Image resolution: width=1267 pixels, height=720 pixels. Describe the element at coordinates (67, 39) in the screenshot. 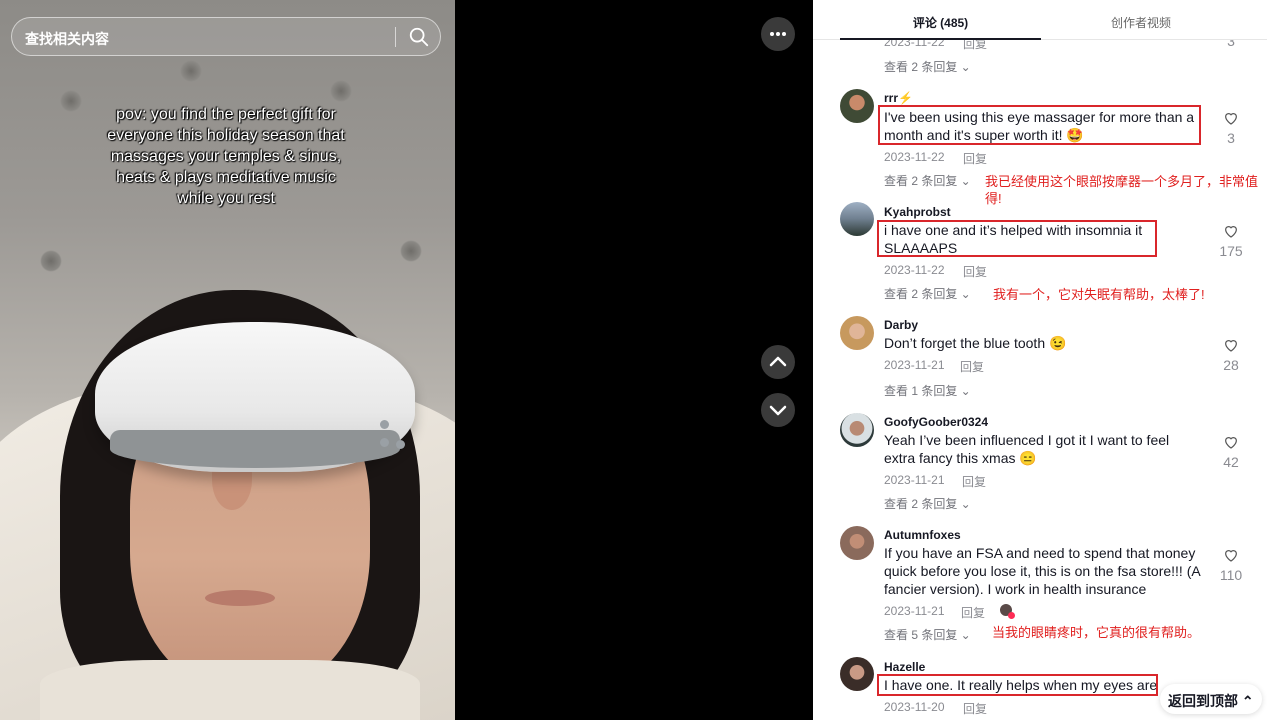

I see `search-input: 查找相关内容` at that location.